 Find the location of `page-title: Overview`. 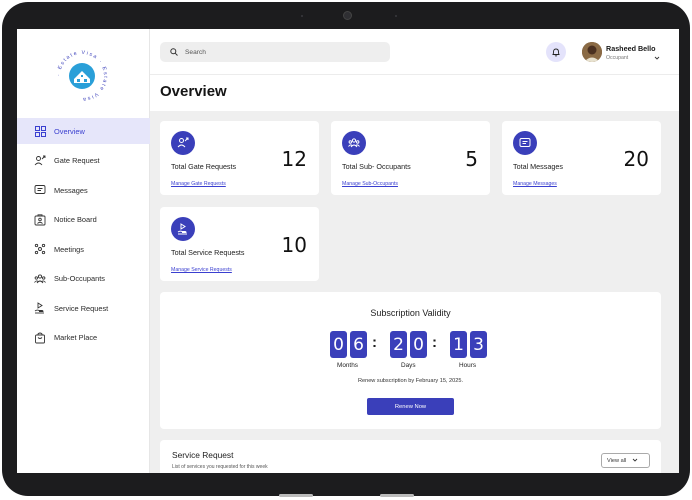

page-title: Overview is located at coordinates (193, 91).